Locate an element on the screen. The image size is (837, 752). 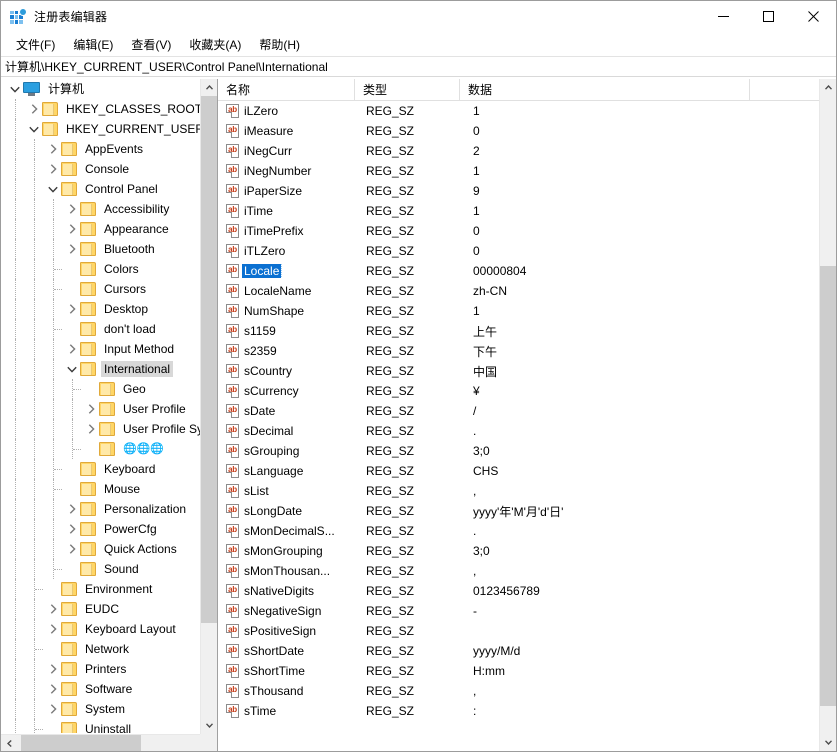
tree-item-accessibility: Accessibility is located at coordinates (101, 209).